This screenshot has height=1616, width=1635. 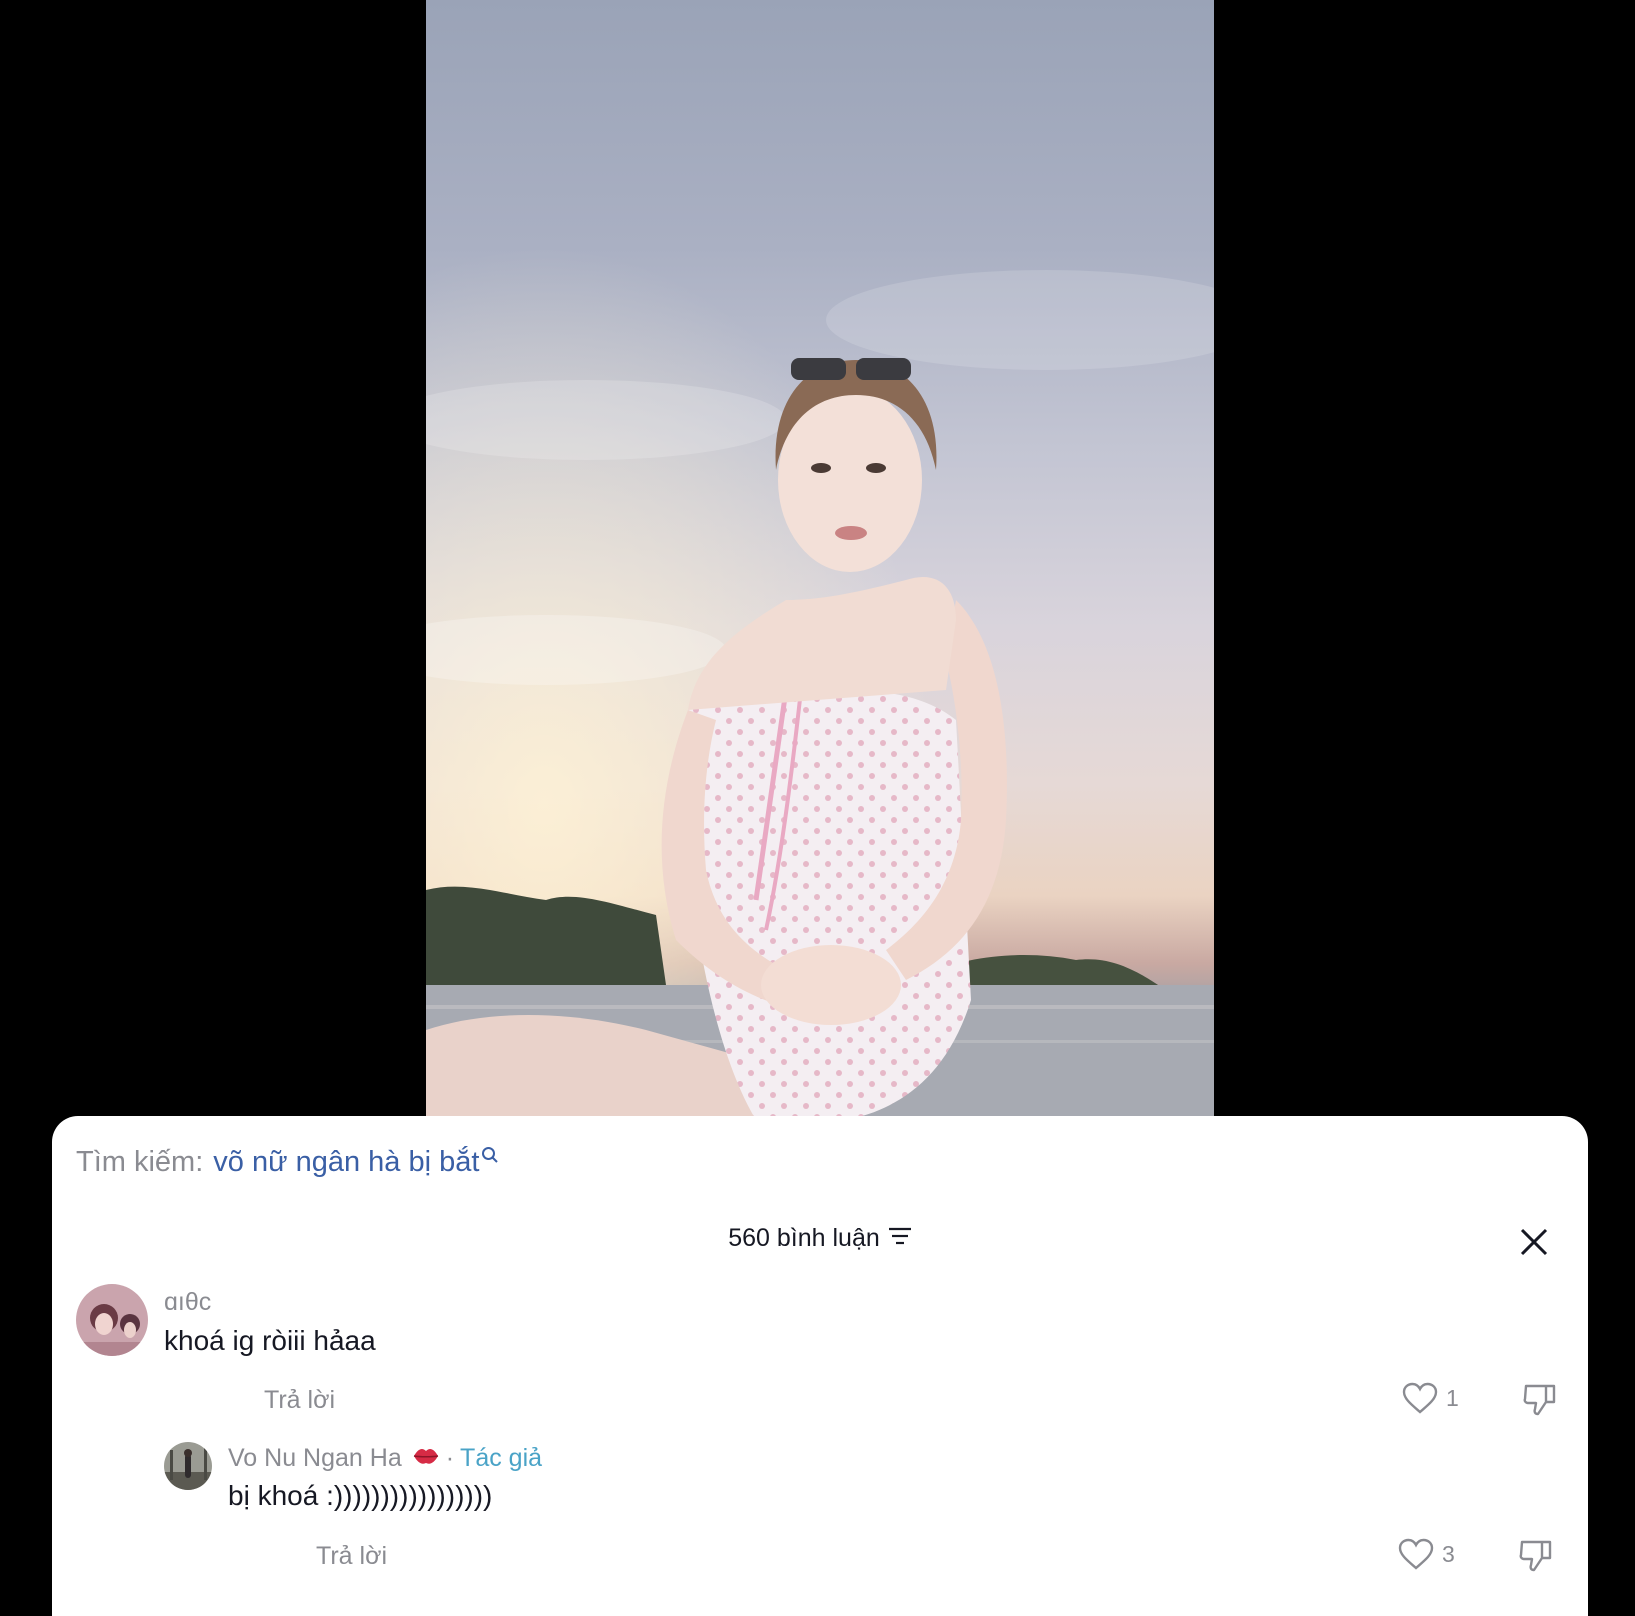 I want to click on comment-count: 560 bình luận, so click(x=820, y=1238).